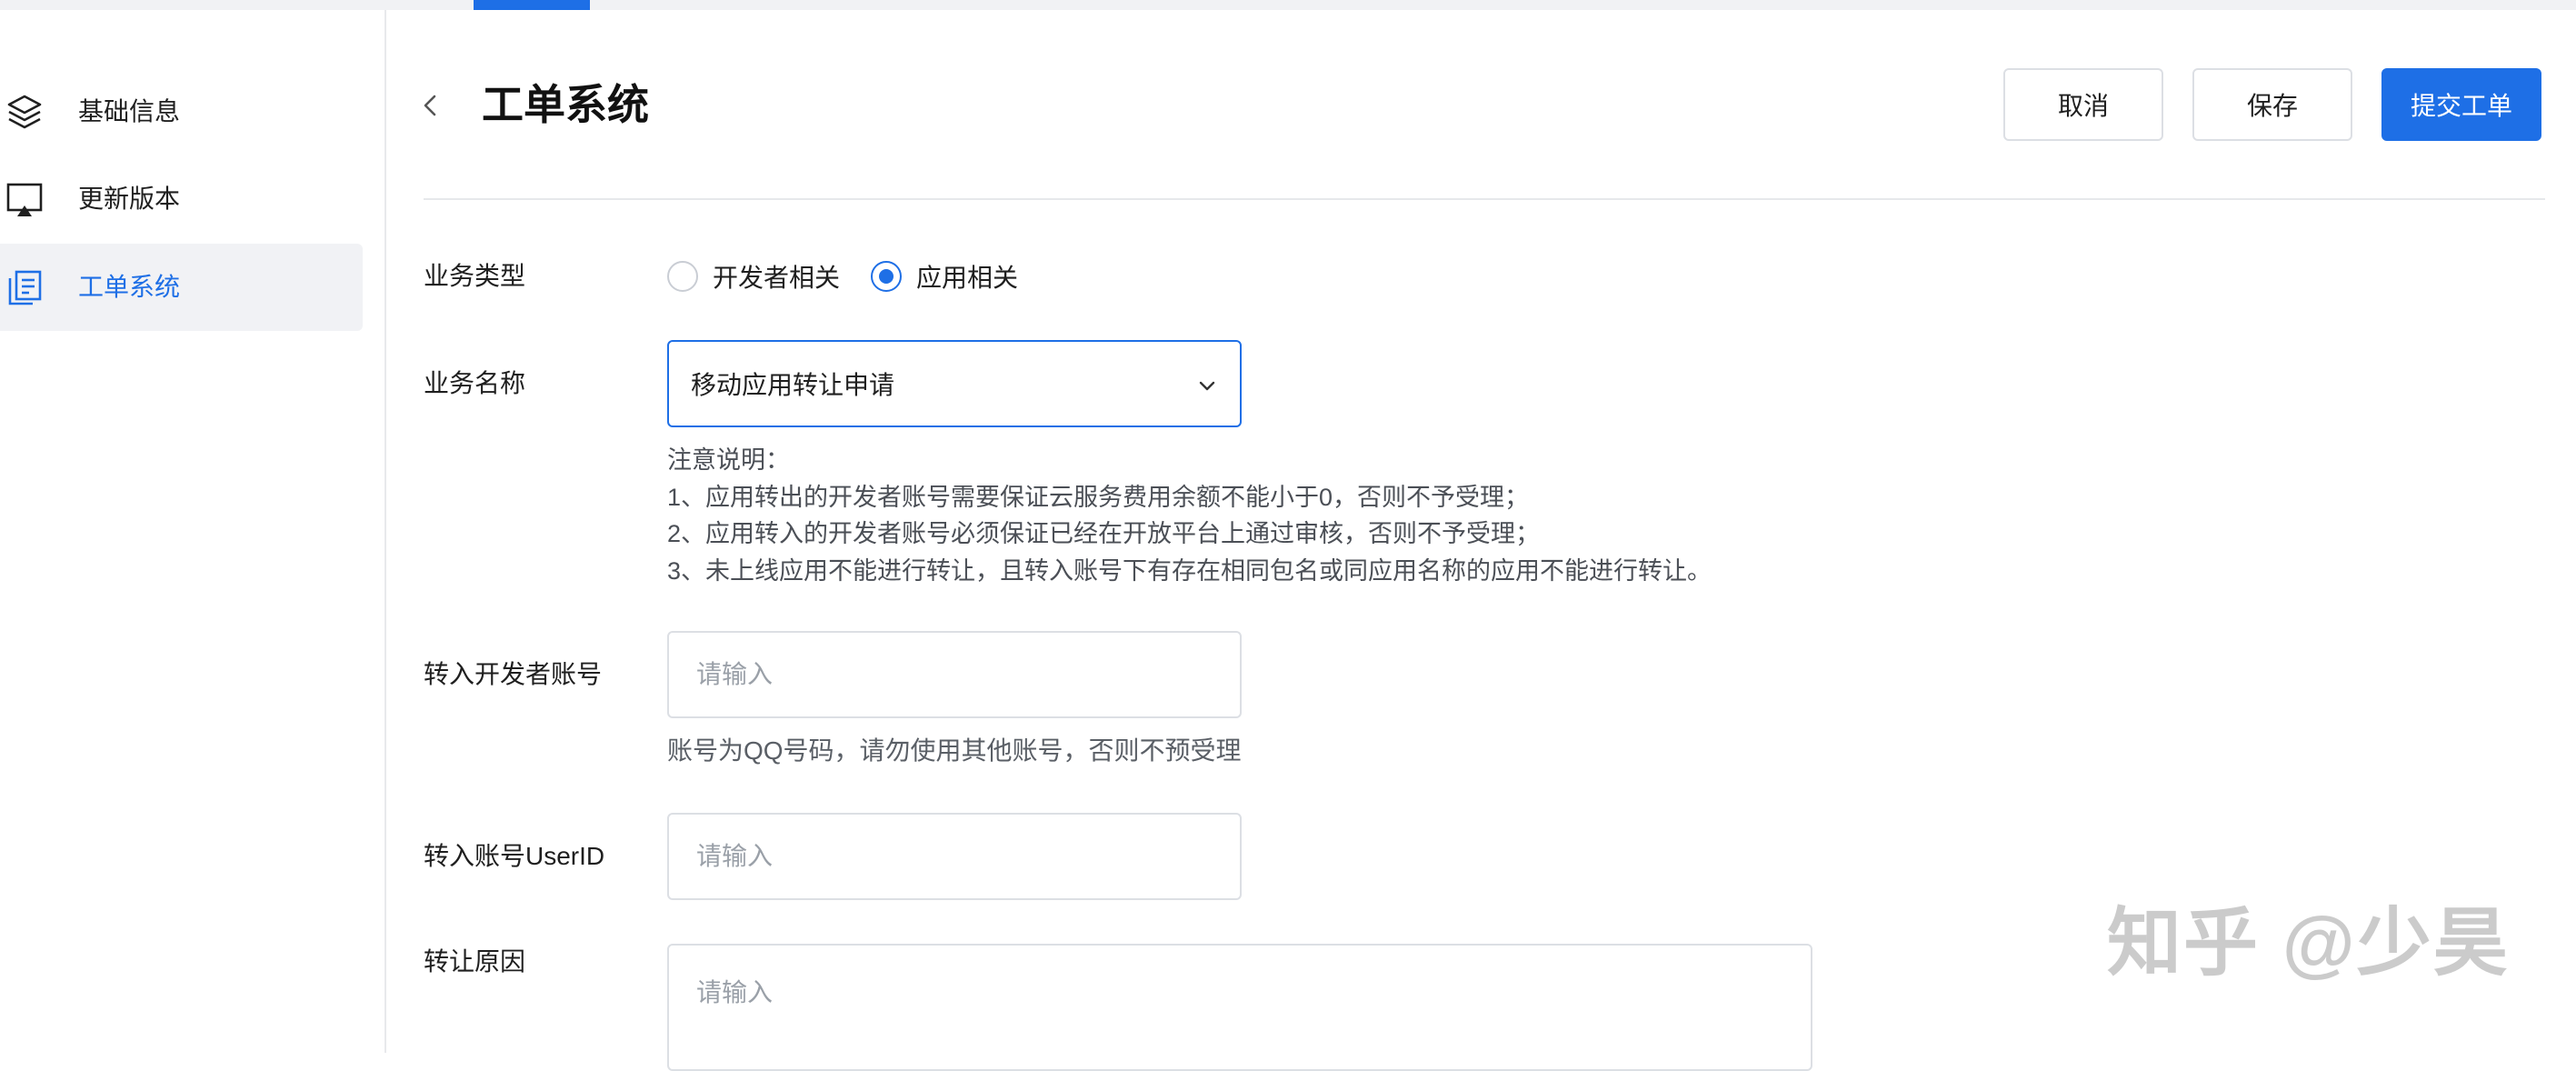  I want to click on notice-line: 1、应用转出的开发者账号需要保证云服务费用余额不能小于0，否则不予受理；, so click(1098, 497).